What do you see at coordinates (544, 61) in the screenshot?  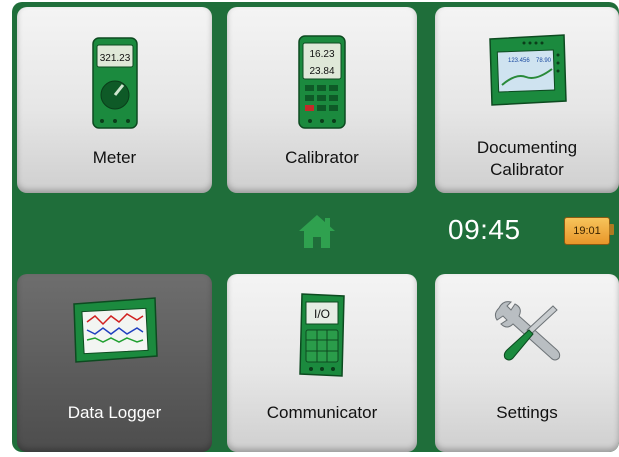 I see `doc-cal-display-value-2: 78.90` at bounding box center [544, 61].